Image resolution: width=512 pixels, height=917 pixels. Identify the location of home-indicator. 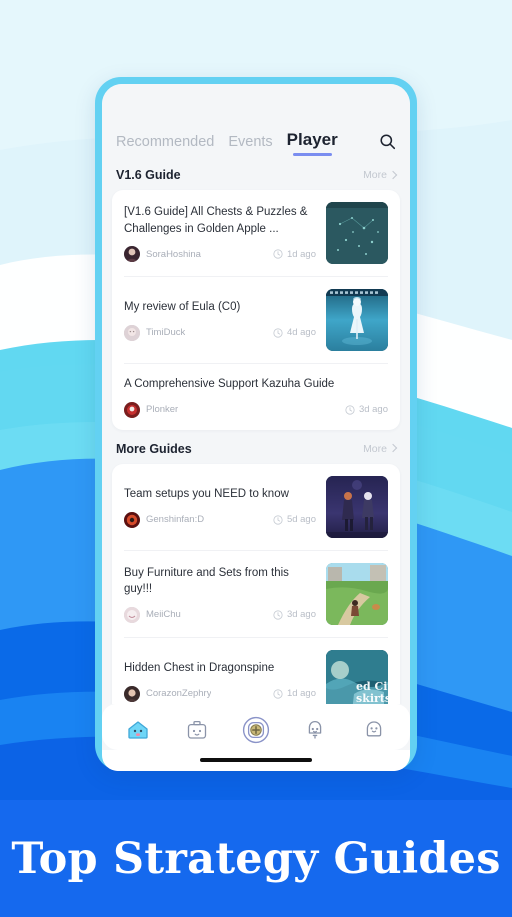
(256, 760).